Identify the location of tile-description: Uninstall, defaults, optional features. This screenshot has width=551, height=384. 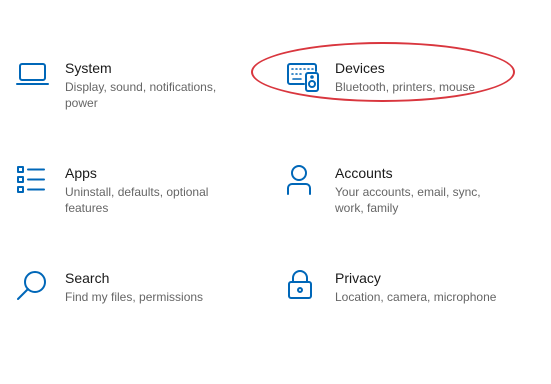
(137, 200).